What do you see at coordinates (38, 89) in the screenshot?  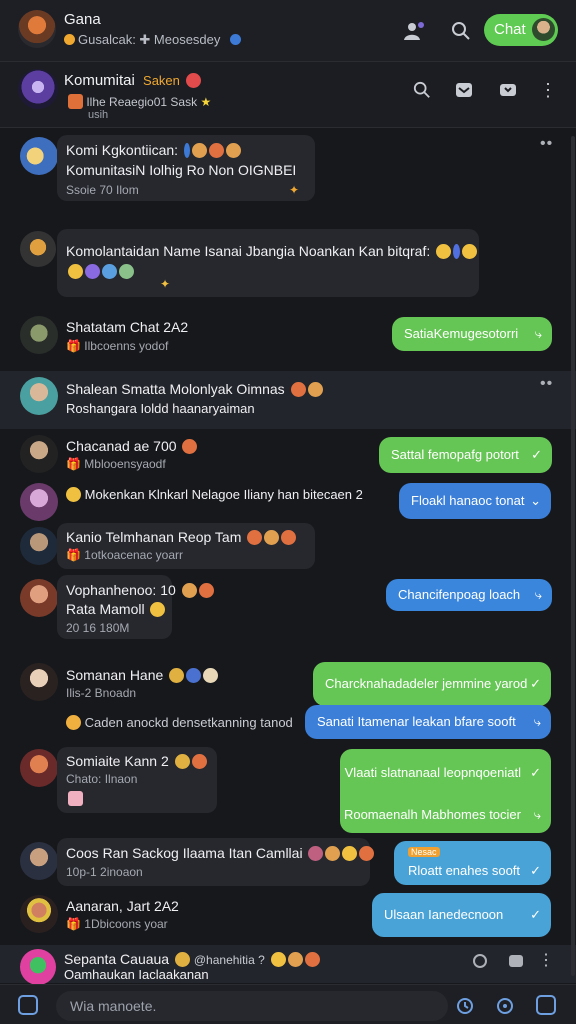 I see `group-avatar` at bounding box center [38, 89].